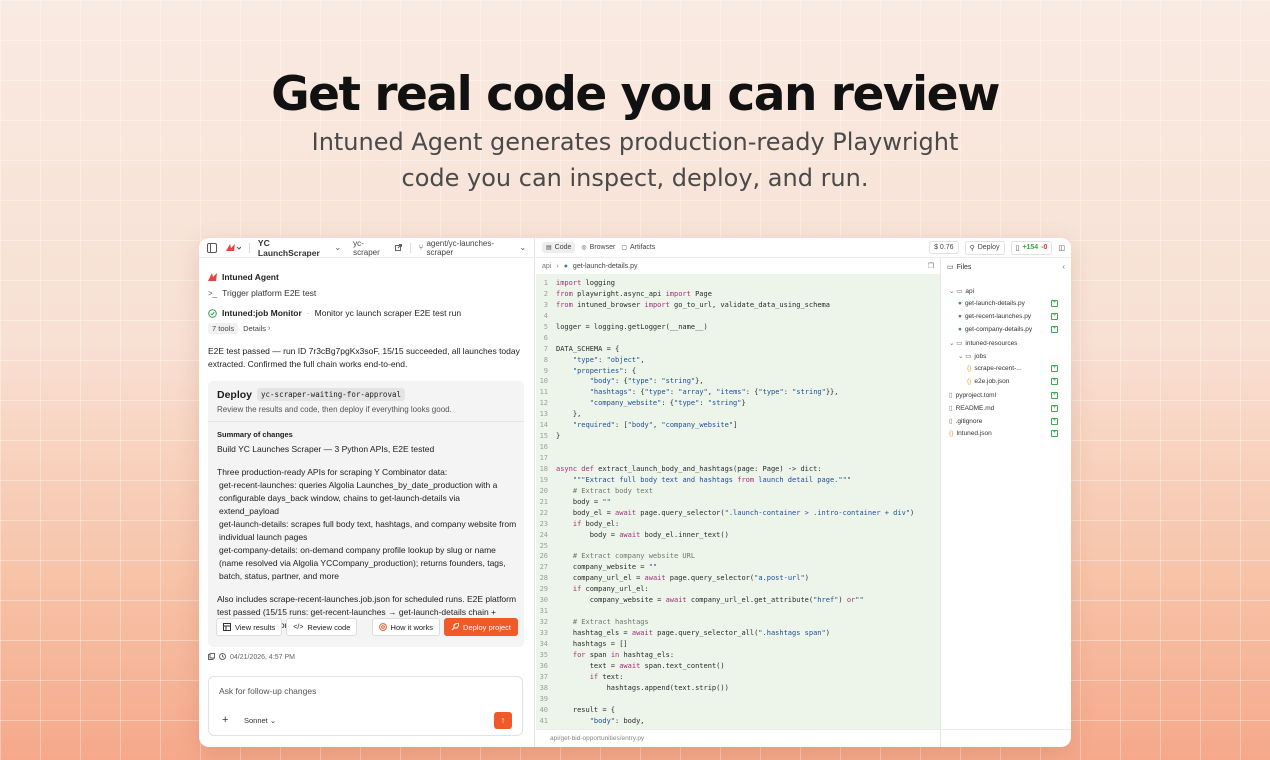  Describe the element at coordinates (1009, 408) in the screenshot. I see `file-tree-item: ▯ README.md +` at that location.